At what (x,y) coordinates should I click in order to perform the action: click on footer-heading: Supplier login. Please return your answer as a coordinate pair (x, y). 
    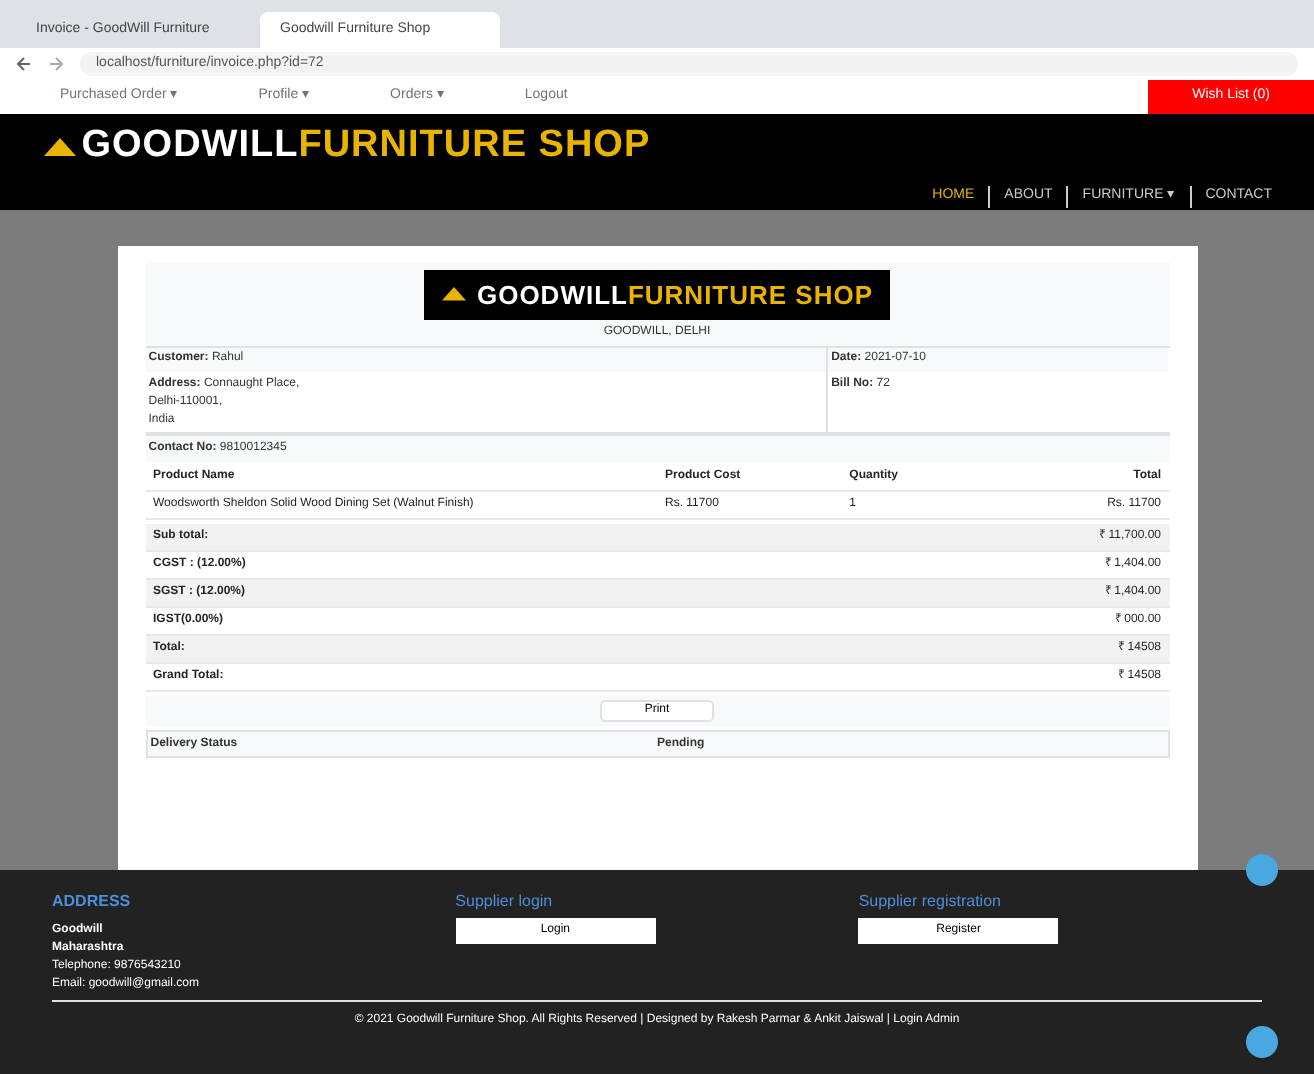
    Looking at the image, I should click on (505, 902).